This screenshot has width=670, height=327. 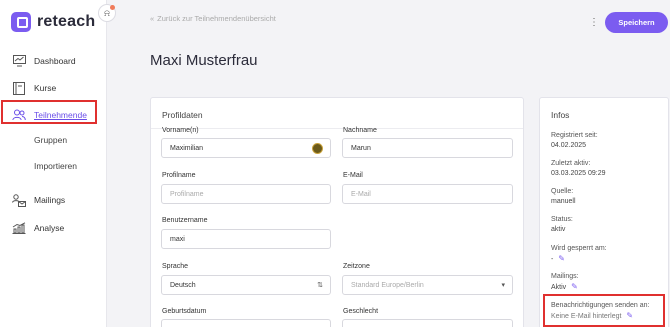 I want to click on profilename-label: Profilname, so click(x=179, y=175).